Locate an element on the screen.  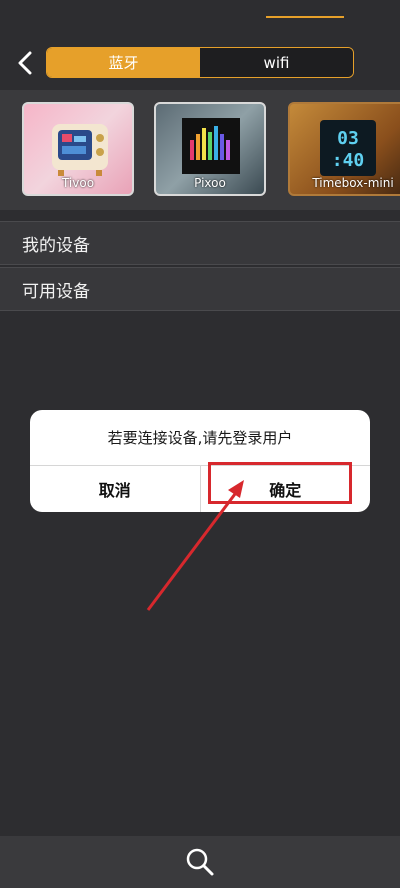
back-button is located at coordinates (25, 63).